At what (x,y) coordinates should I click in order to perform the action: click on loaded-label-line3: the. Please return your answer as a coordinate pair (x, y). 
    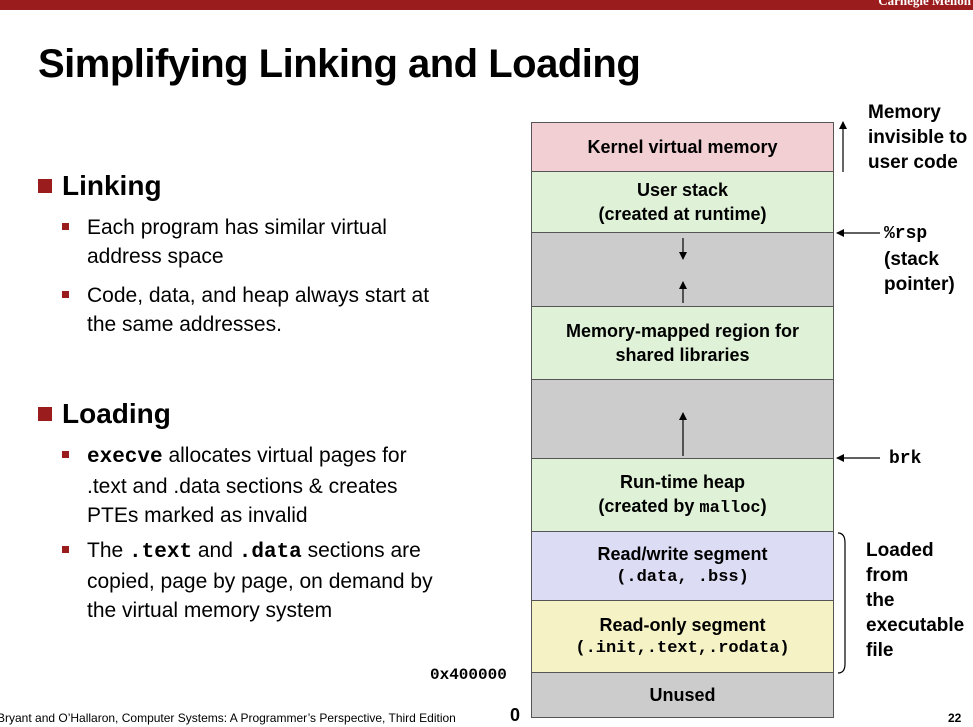
    Looking at the image, I should click on (880, 600).